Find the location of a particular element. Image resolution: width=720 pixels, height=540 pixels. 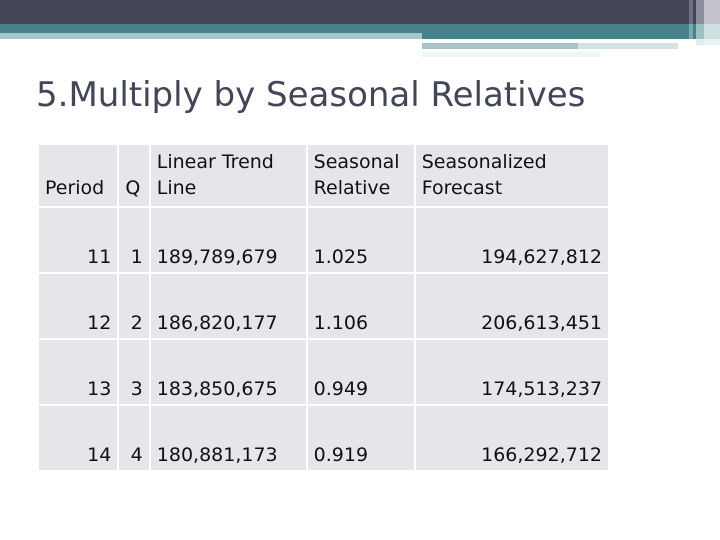

slide-header-banner is located at coordinates (360, 30).